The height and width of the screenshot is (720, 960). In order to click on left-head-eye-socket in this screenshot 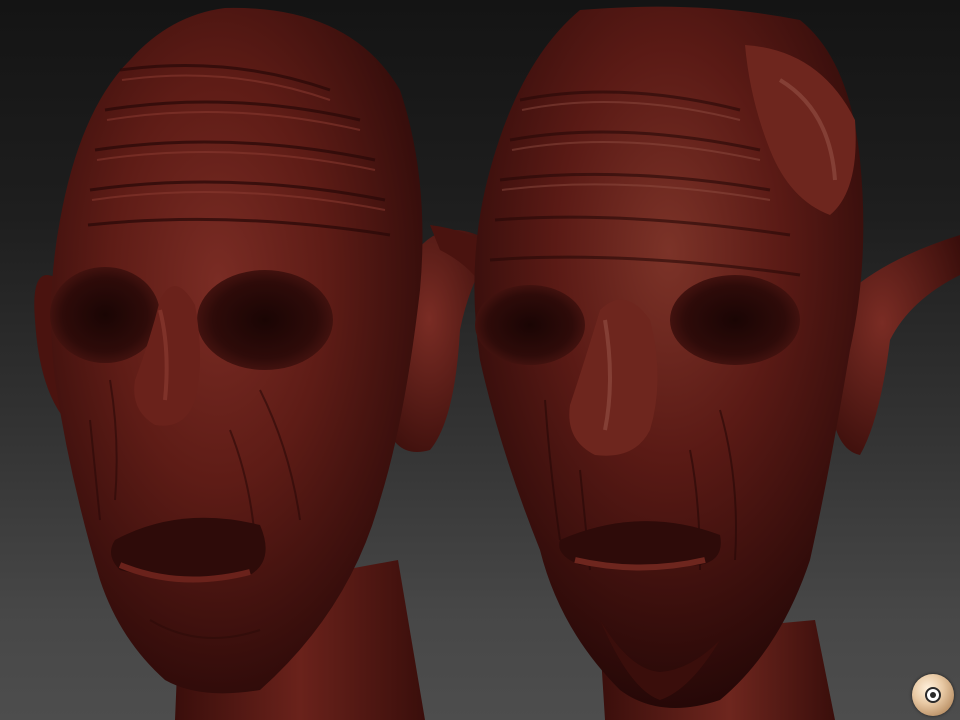, I will do `click(105, 315)`.